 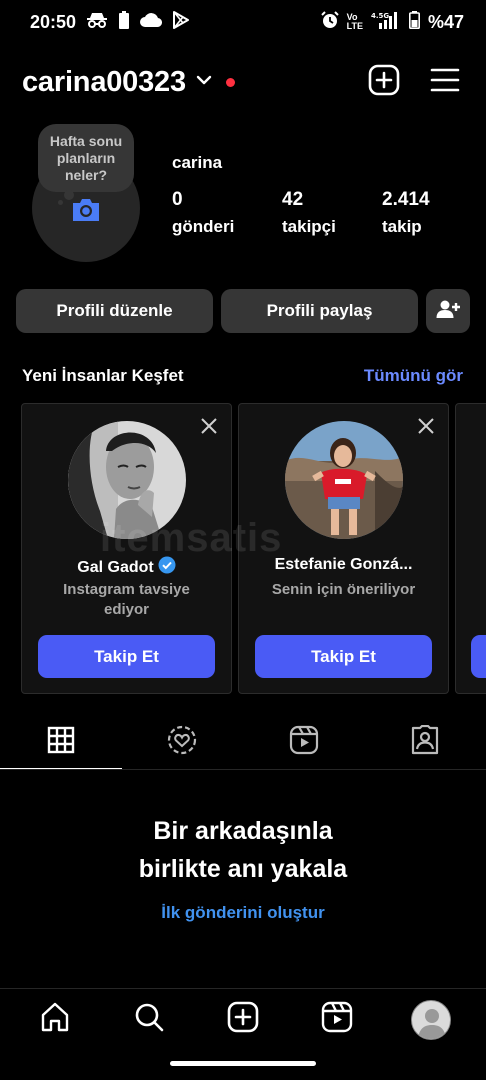 What do you see at coordinates (115, 567) in the screenshot?
I see `suggested-user-name: Gal Gadot` at bounding box center [115, 567].